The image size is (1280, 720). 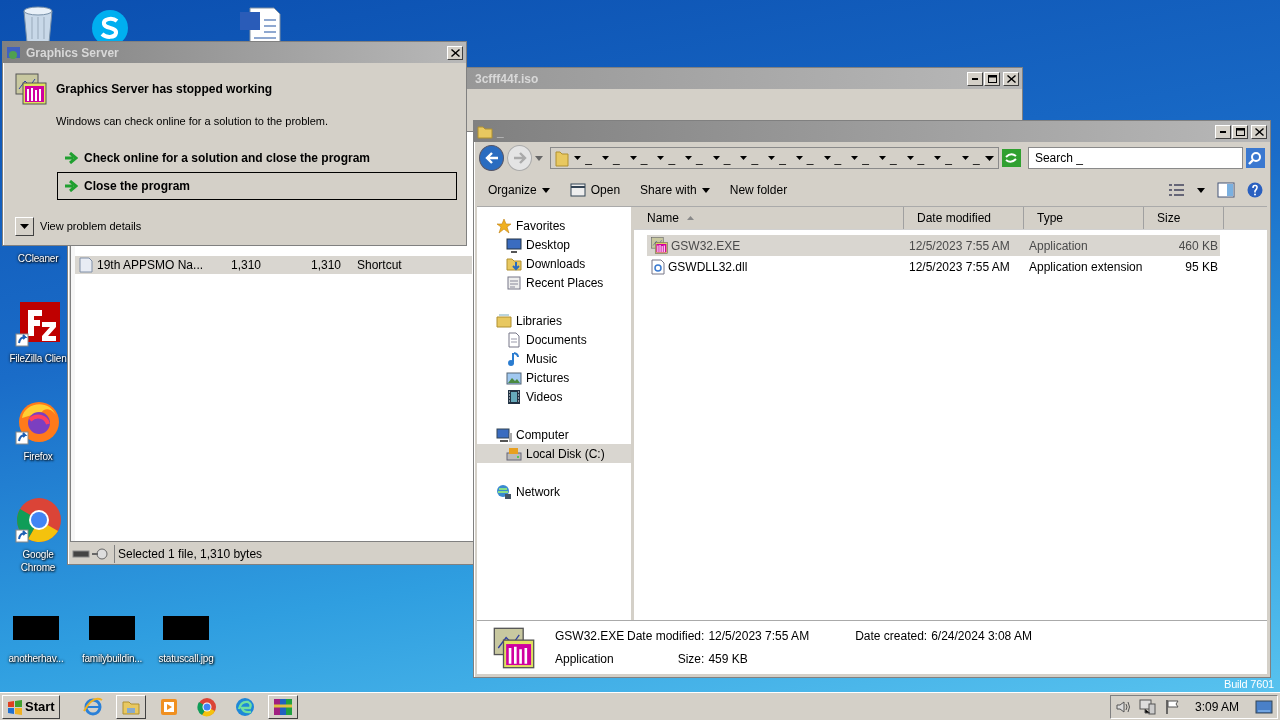 What do you see at coordinates (244, 706) in the screenshot?
I see `swirl-icon` at bounding box center [244, 706].